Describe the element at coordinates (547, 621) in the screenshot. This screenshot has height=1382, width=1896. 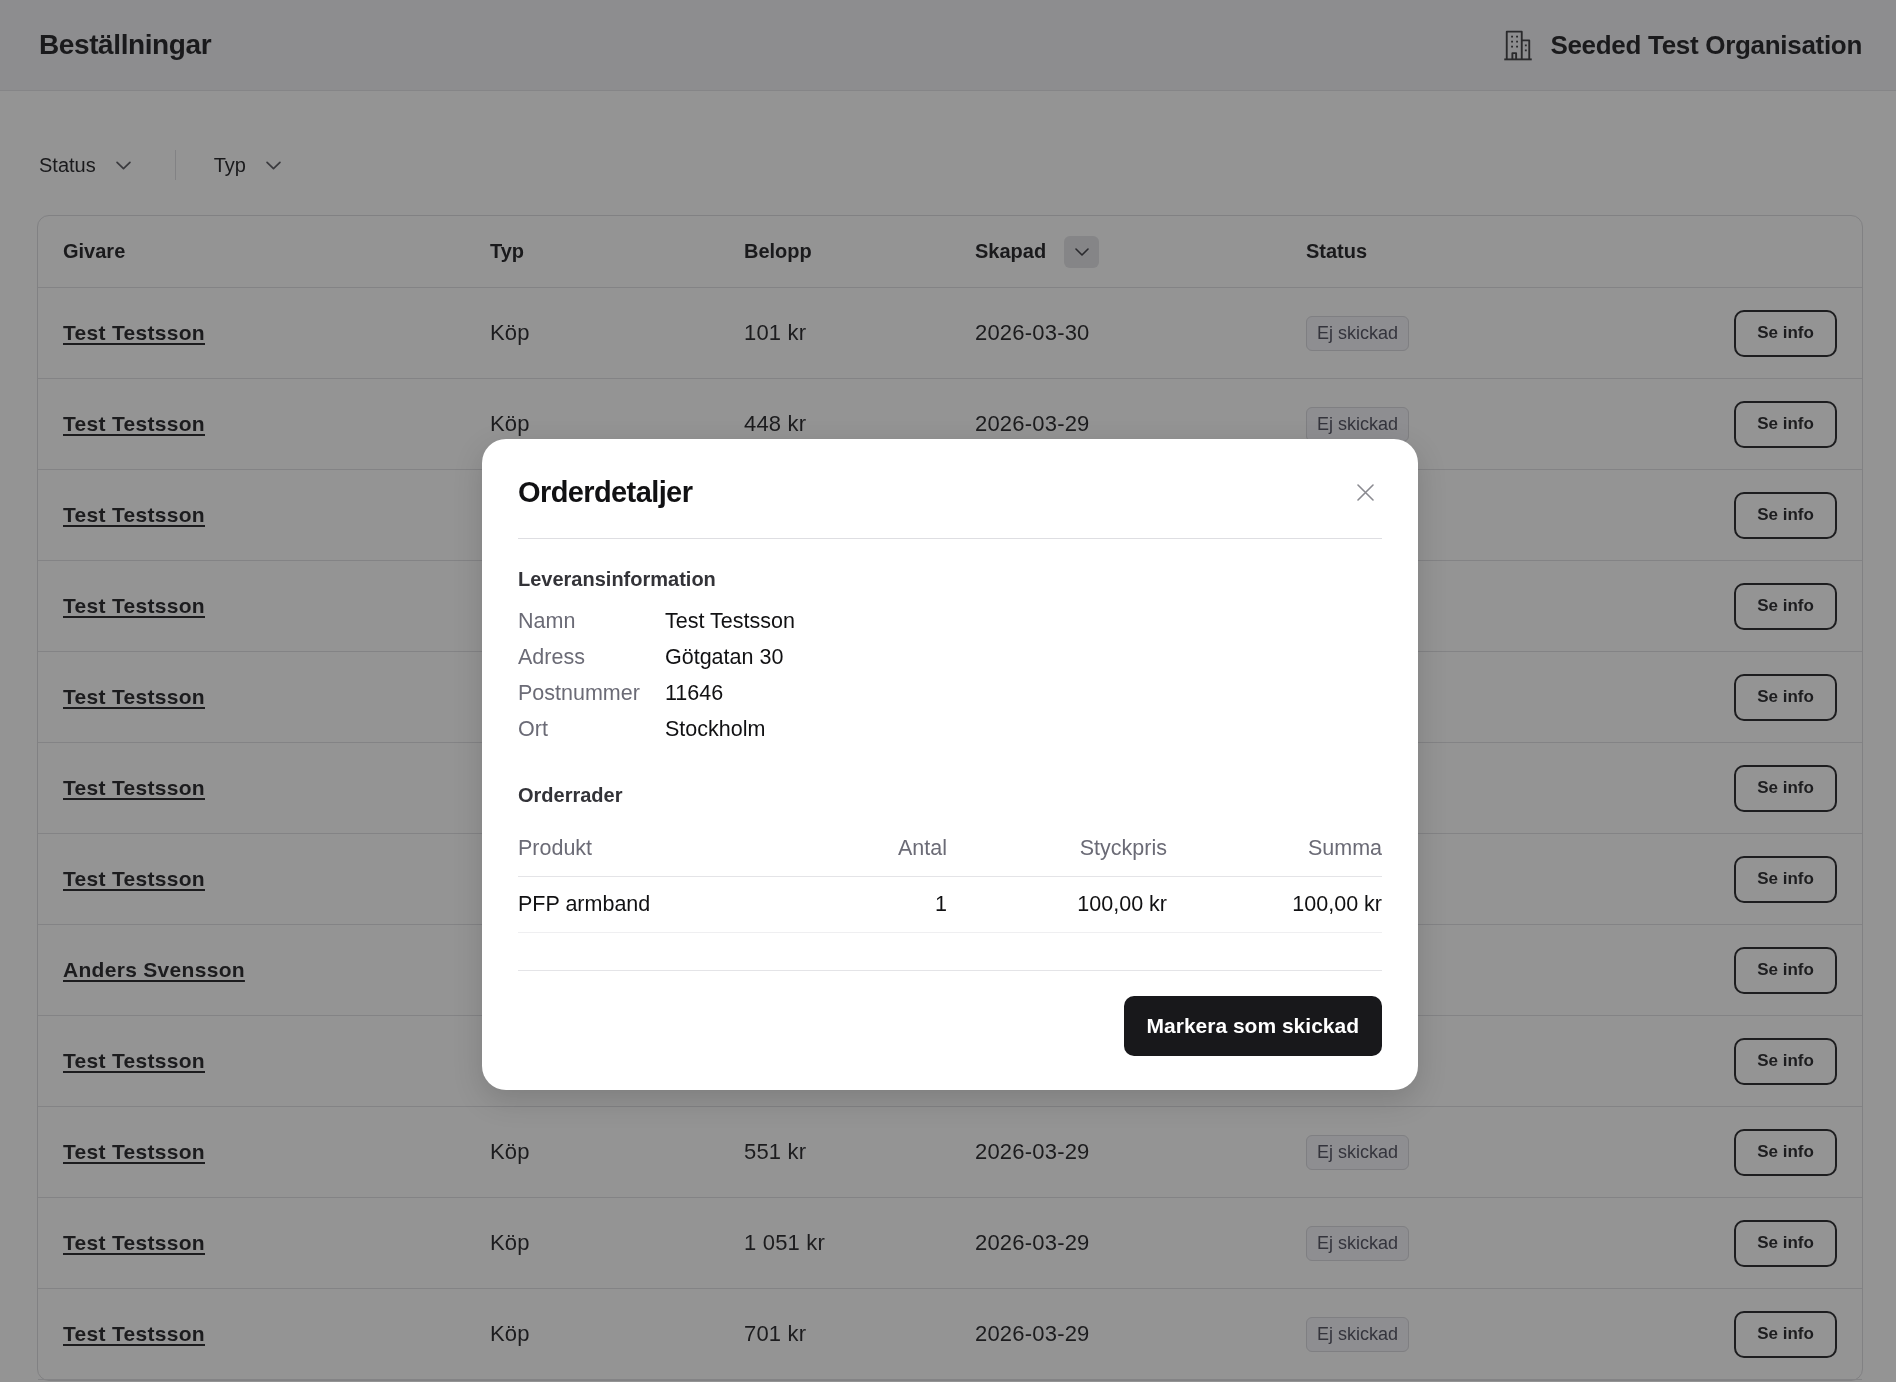
I see `field-label: Namn` at that location.